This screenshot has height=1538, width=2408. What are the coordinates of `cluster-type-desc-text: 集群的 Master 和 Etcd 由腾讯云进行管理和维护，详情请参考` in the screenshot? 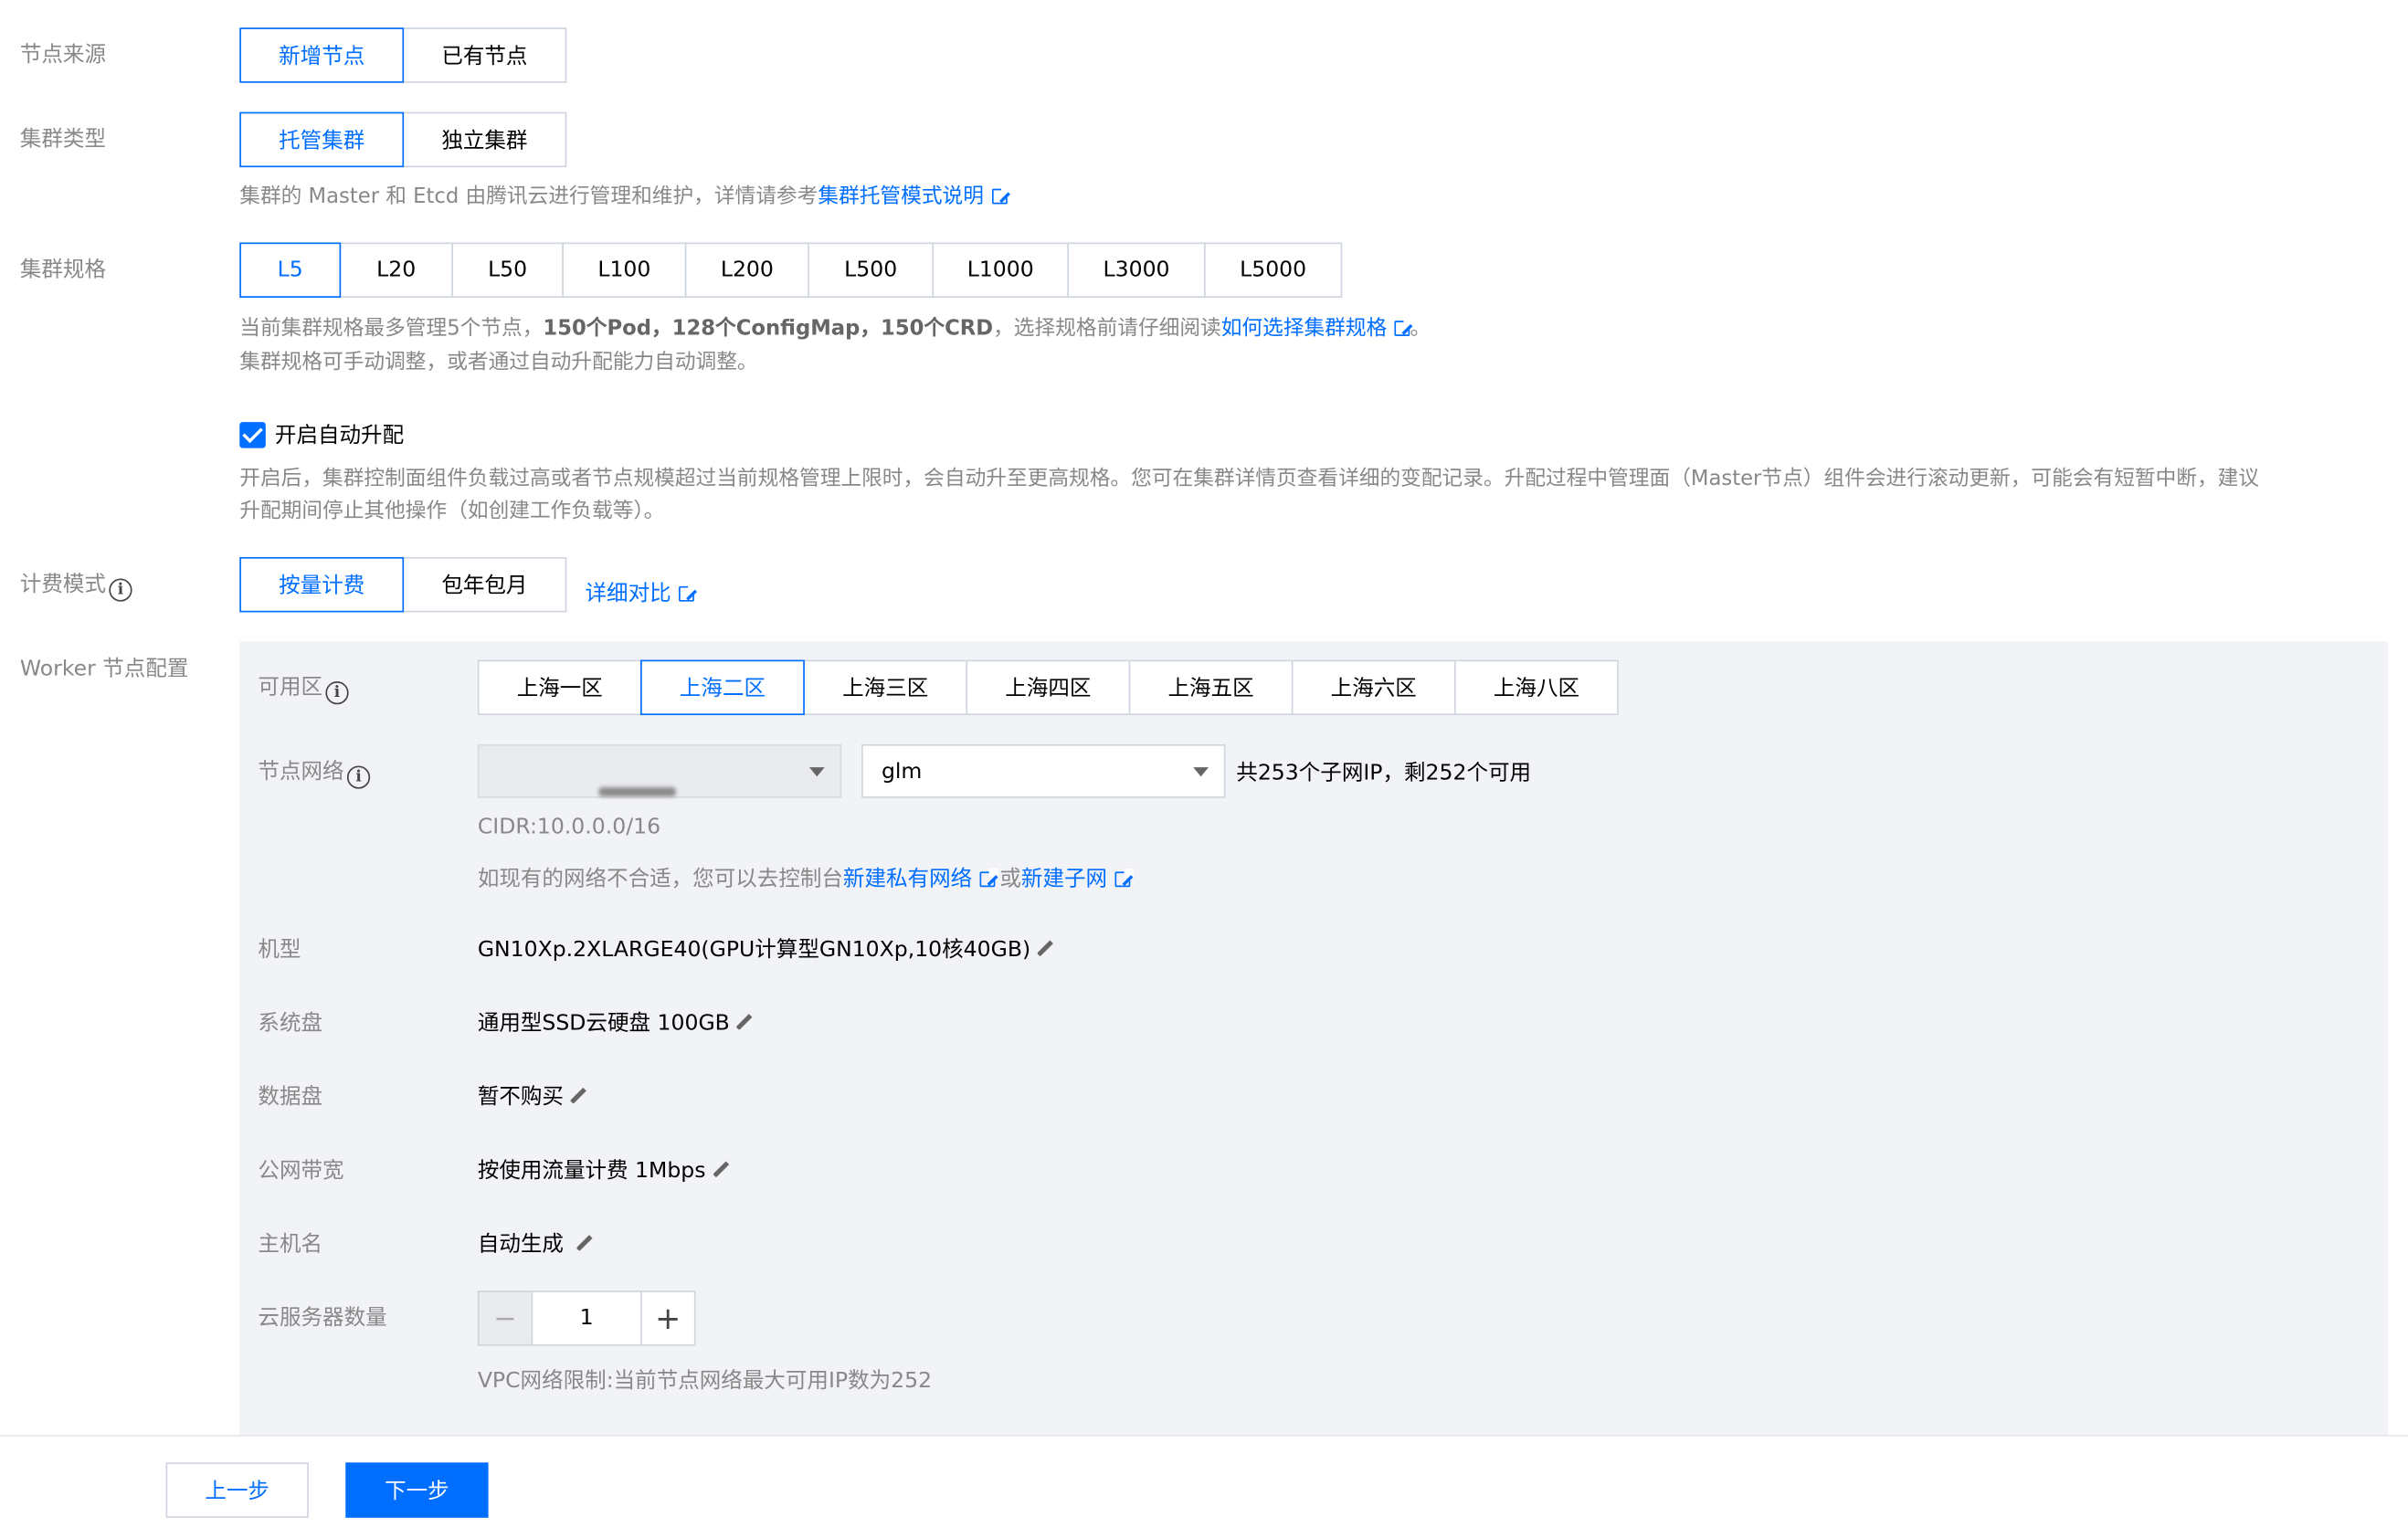 It's located at (529, 197).